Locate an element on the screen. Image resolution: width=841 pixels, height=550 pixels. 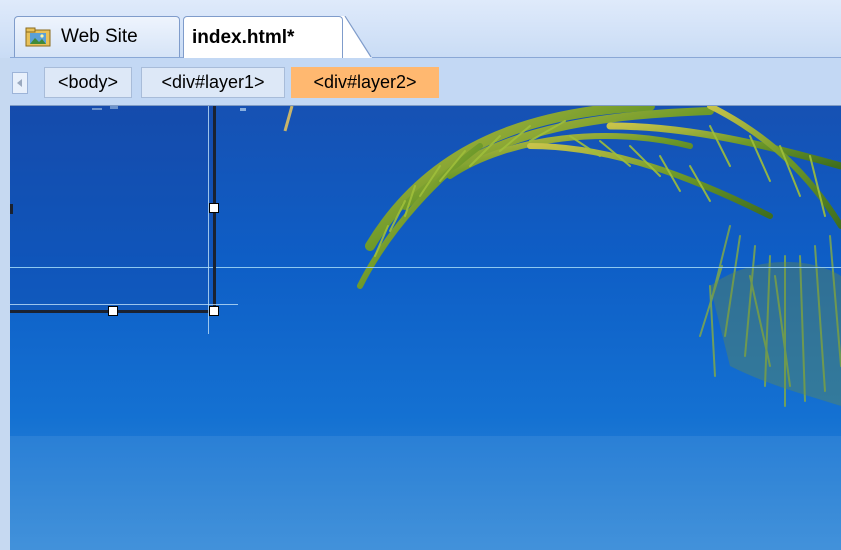
breadcrumb-layer1-label: <div#layer1> is located at coordinates (213, 82).